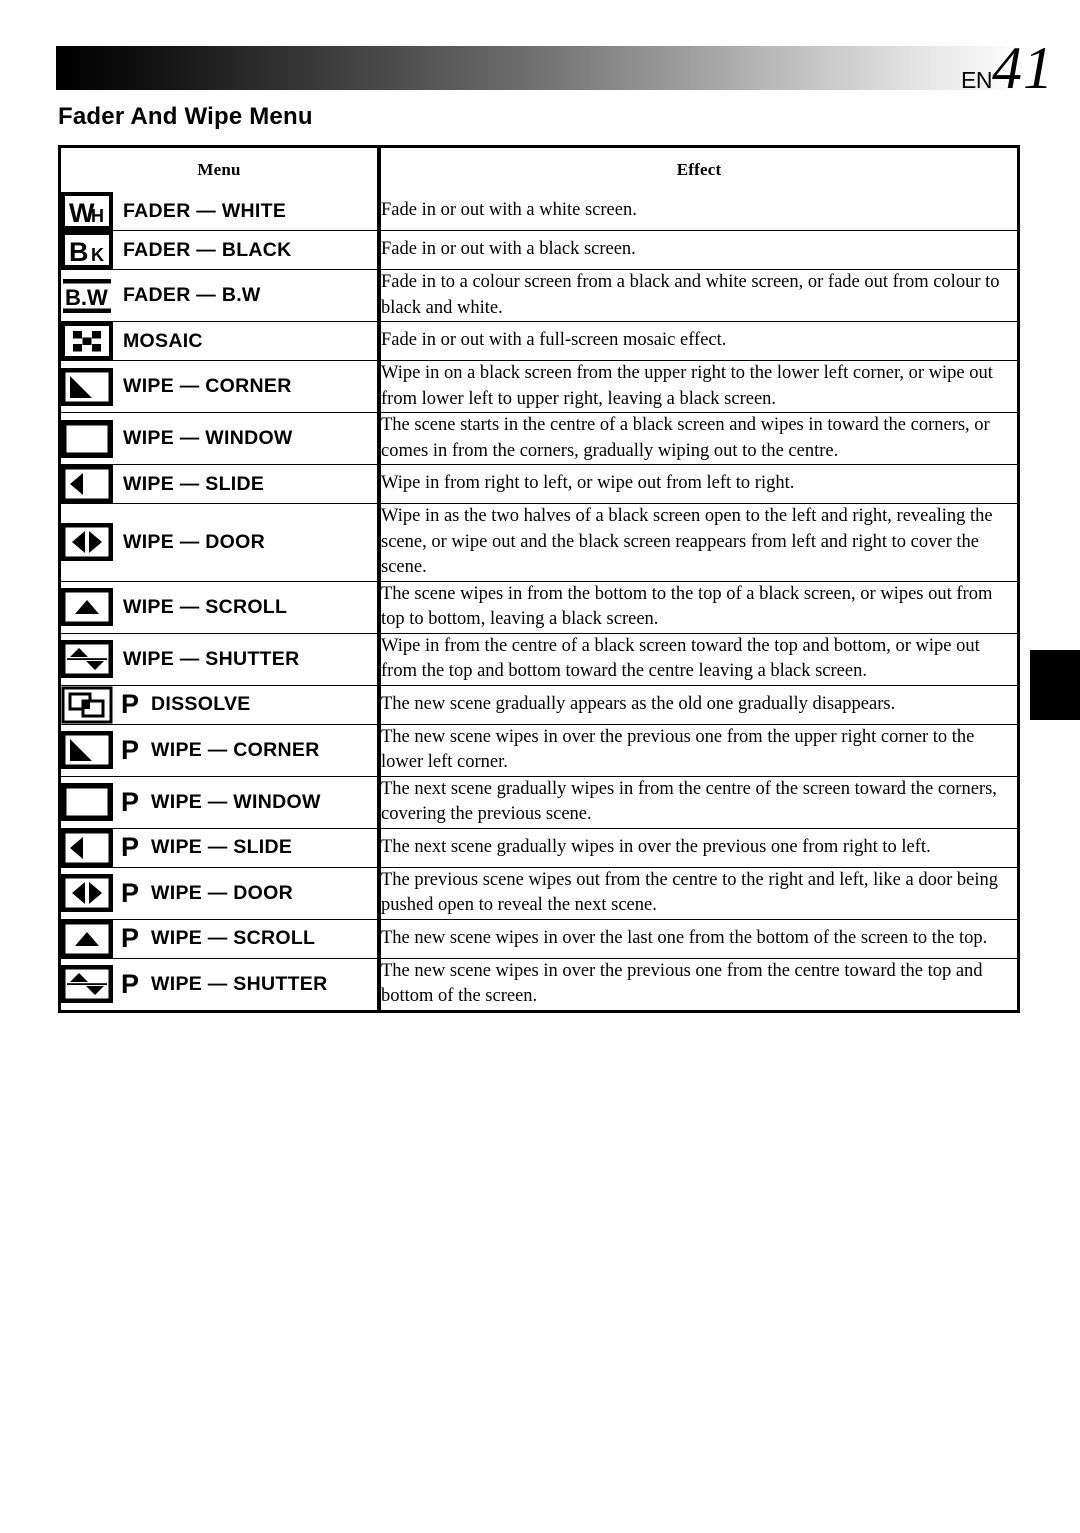  What do you see at coordinates (87, 847) in the screenshot?
I see `wipe-slide-p-icon` at bounding box center [87, 847].